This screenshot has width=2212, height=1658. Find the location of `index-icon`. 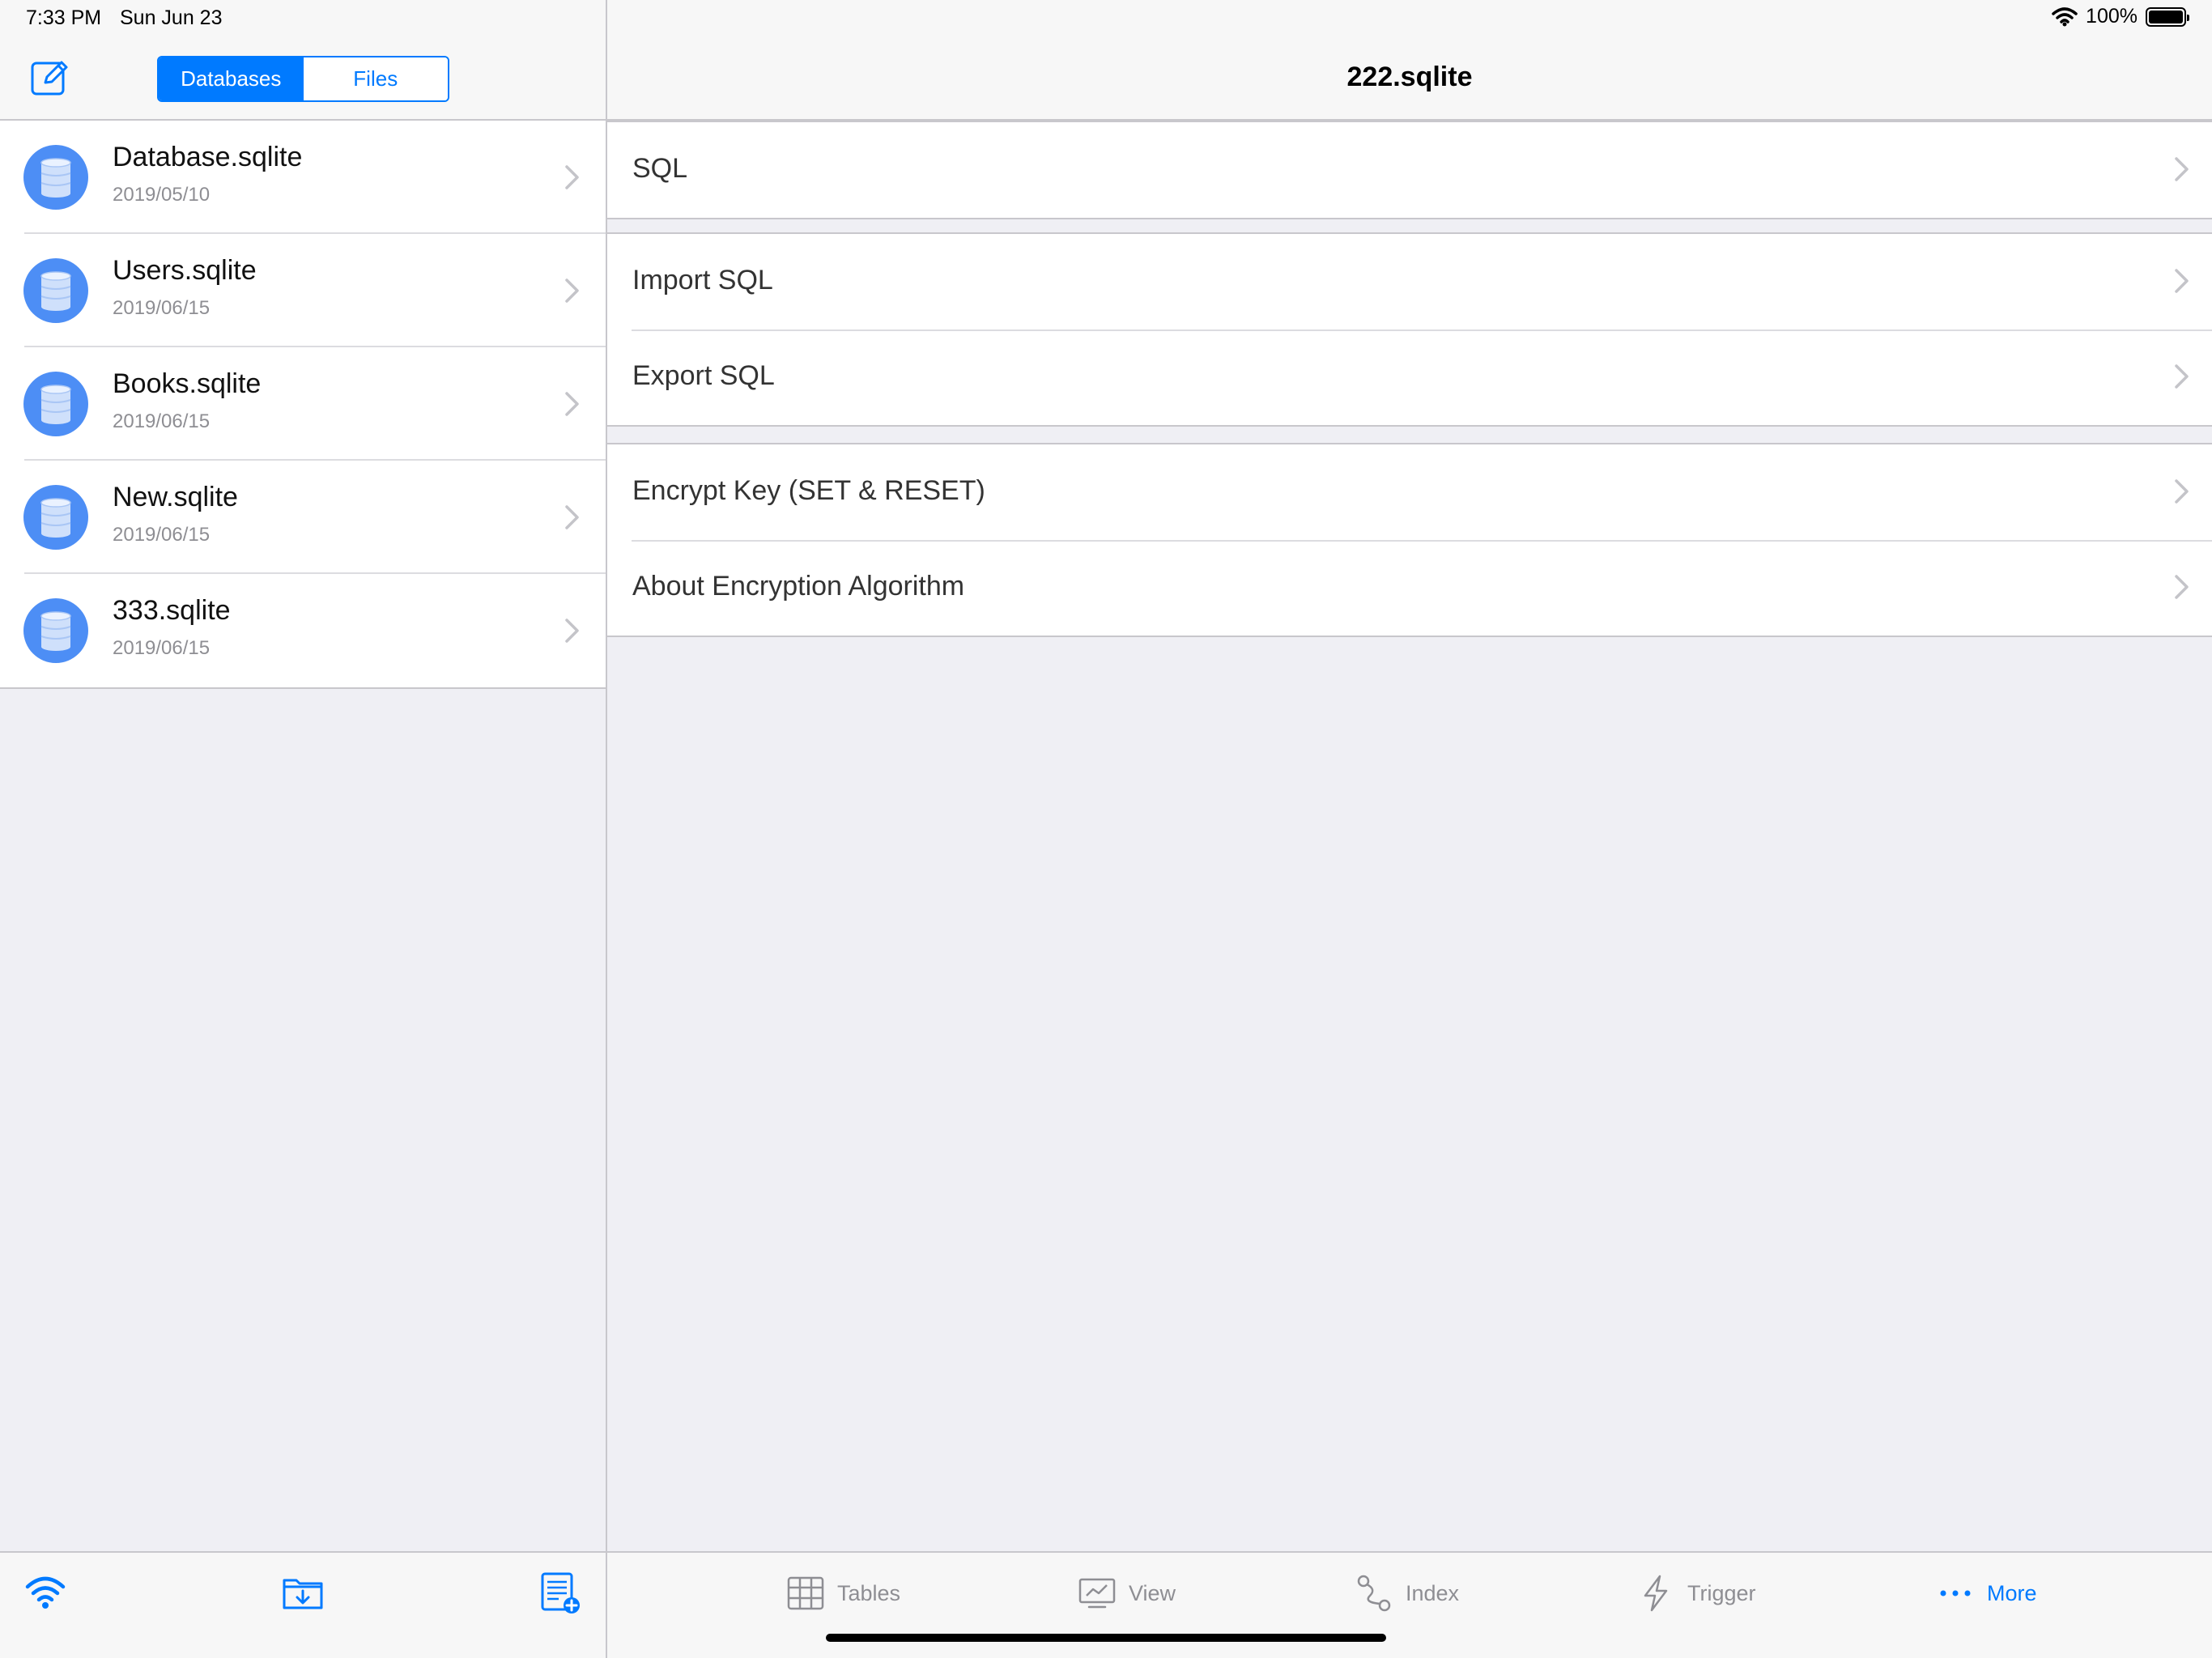

index-icon is located at coordinates (1374, 1593).